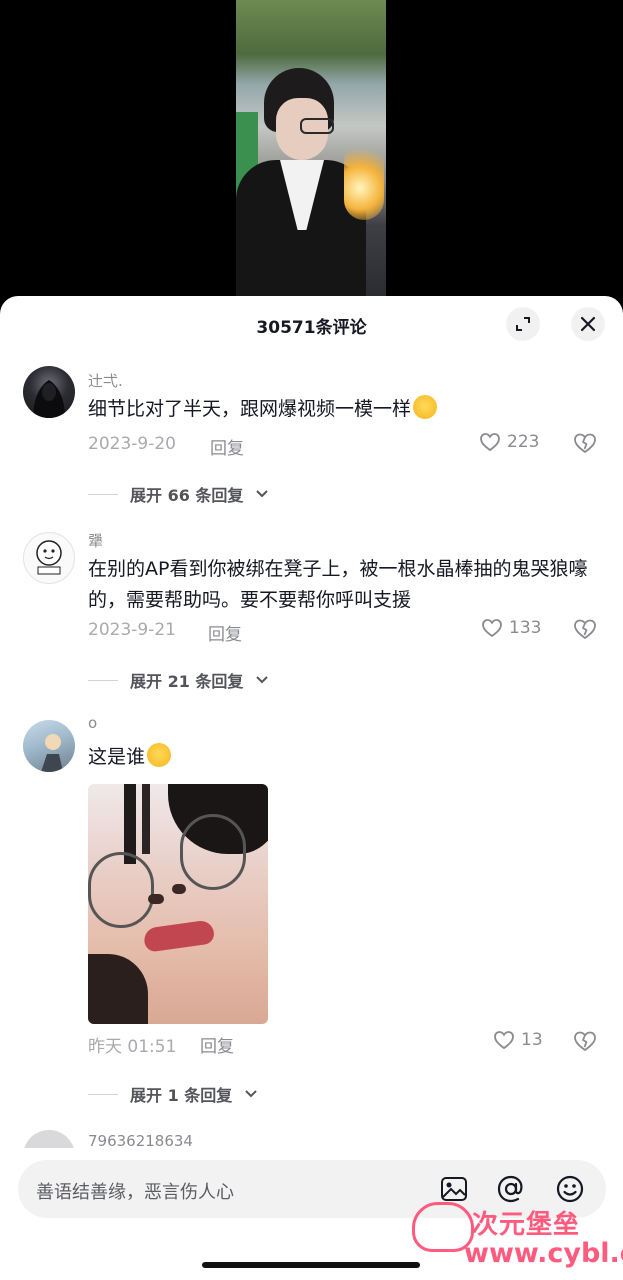 The height and width of the screenshot is (1280, 623). I want to click on comment-text: 这是谁, so click(344, 757).